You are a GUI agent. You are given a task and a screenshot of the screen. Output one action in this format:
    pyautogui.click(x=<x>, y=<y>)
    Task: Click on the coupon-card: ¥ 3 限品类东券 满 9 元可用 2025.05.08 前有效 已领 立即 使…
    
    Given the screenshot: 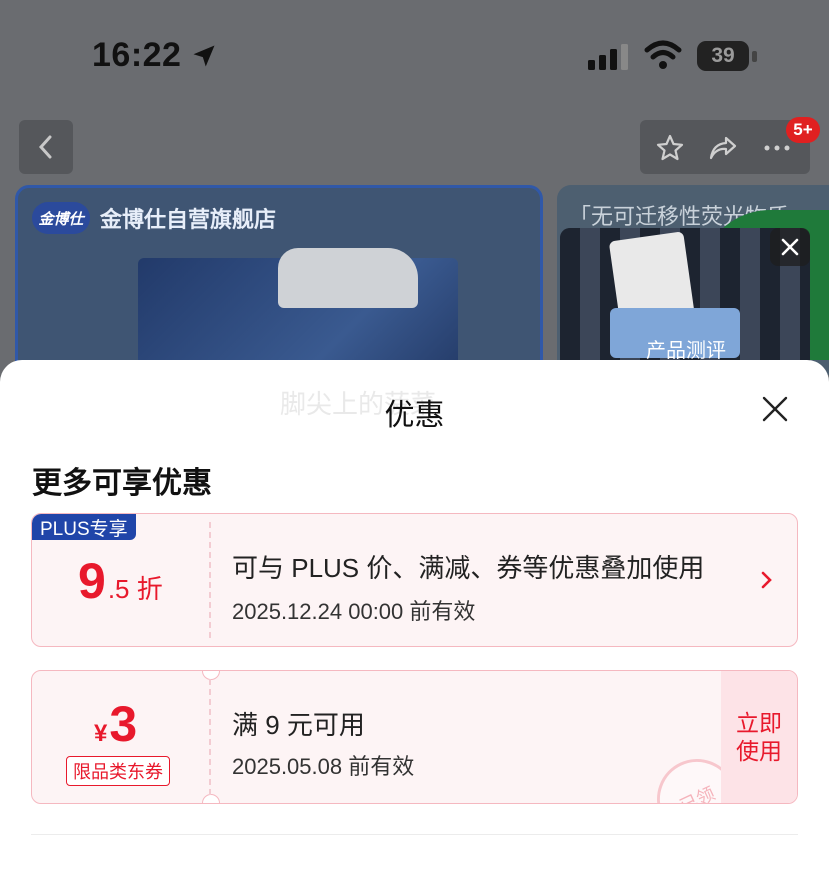 What is the action you would take?
    pyautogui.click(x=414, y=737)
    